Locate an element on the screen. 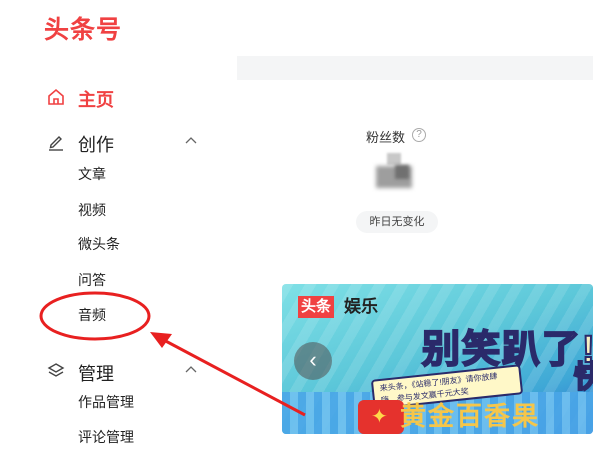 This screenshot has width=593, height=450. toutiao-logo: 头条号 is located at coordinates (83, 28).